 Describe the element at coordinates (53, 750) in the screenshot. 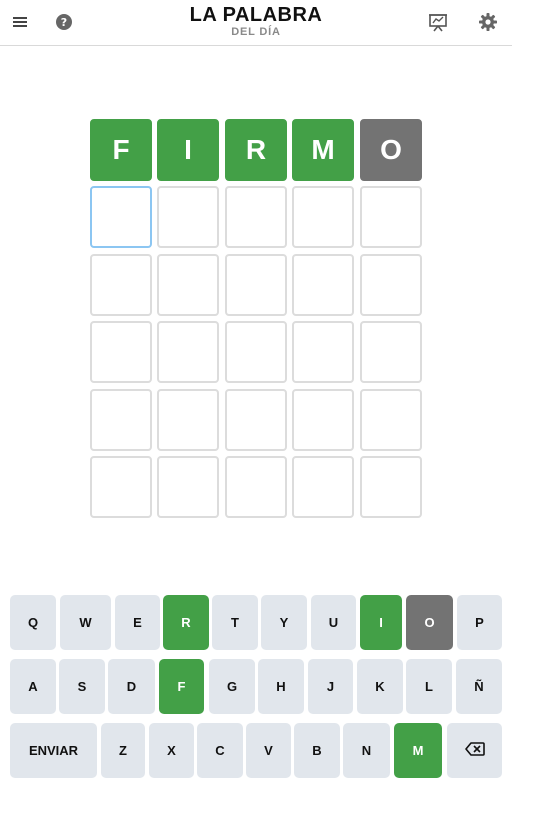

I see `enter-key: ENVIAR` at that location.